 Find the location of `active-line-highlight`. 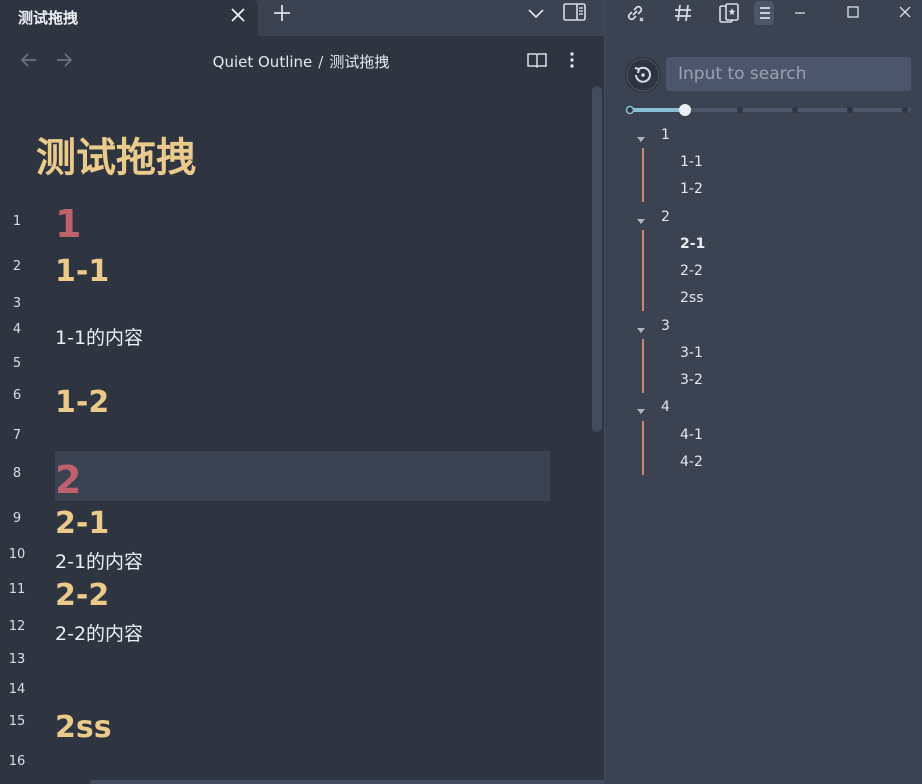

active-line-highlight is located at coordinates (302, 476).